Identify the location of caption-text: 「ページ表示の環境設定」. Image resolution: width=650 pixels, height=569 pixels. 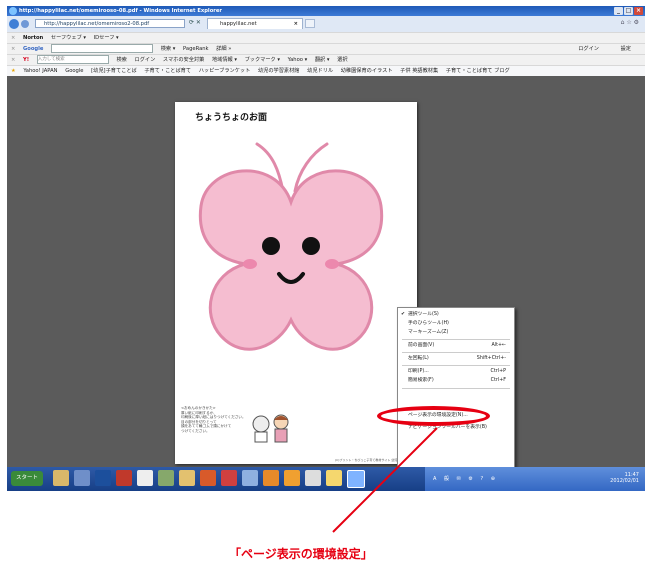
(301, 554).